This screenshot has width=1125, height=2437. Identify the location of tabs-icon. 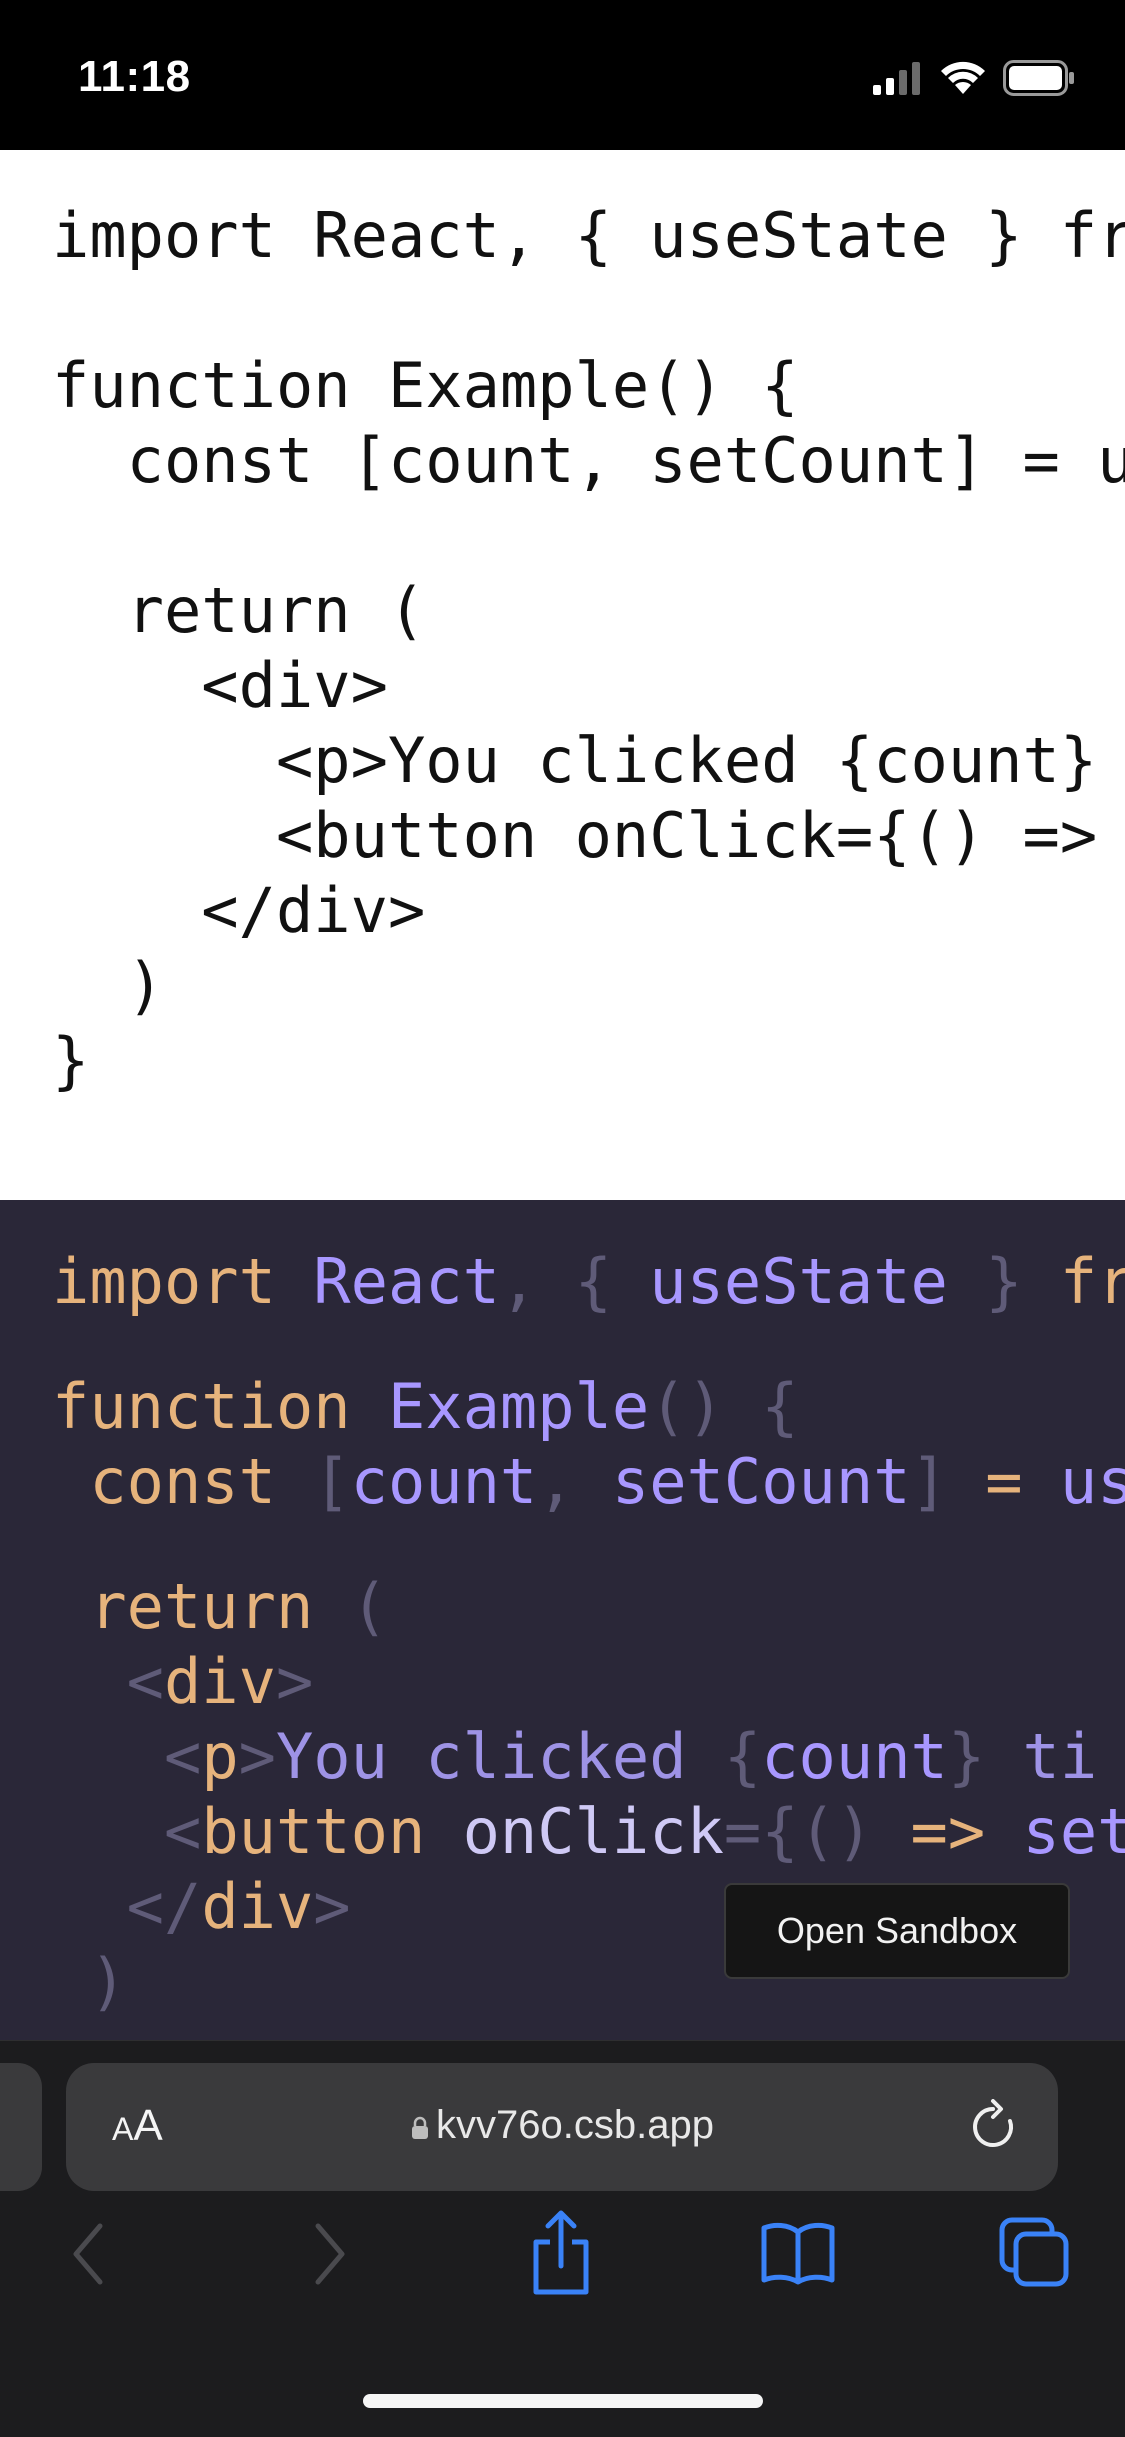
(1034, 2252).